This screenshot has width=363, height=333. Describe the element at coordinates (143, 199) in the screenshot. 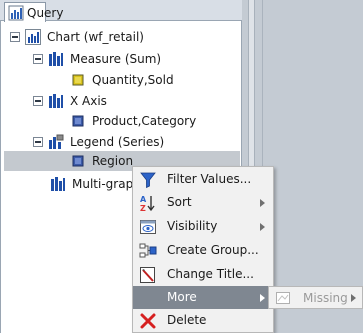

I see `svg-text: A` at that location.